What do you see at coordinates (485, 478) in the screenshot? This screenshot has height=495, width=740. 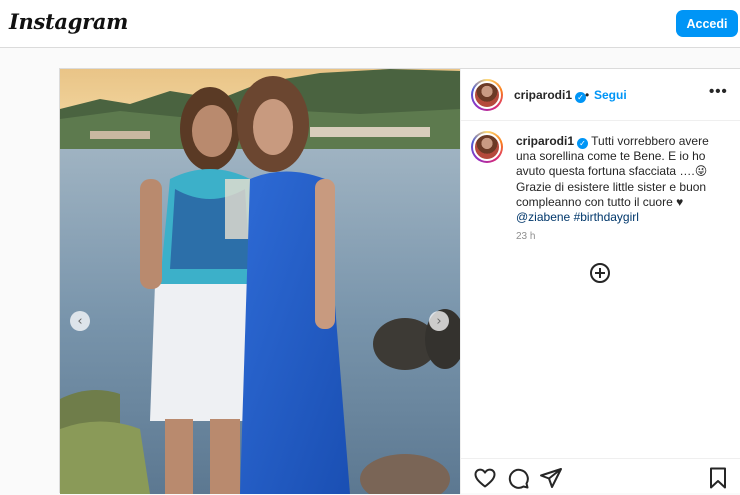 I see `heart-icon` at bounding box center [485, 478].